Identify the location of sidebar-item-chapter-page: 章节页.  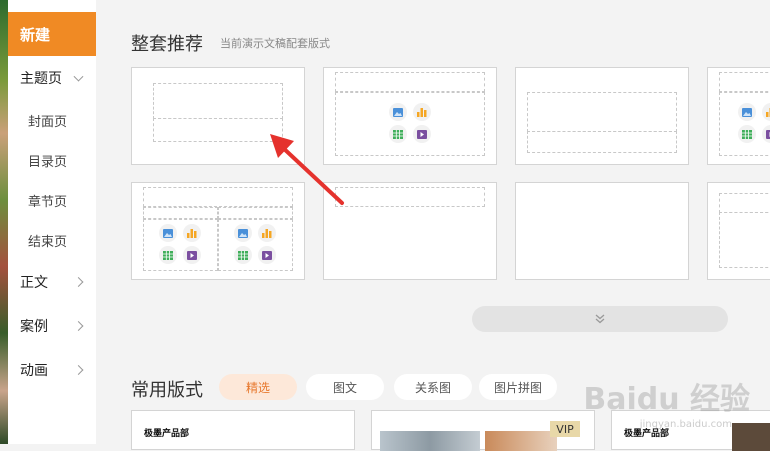
(52, 200).